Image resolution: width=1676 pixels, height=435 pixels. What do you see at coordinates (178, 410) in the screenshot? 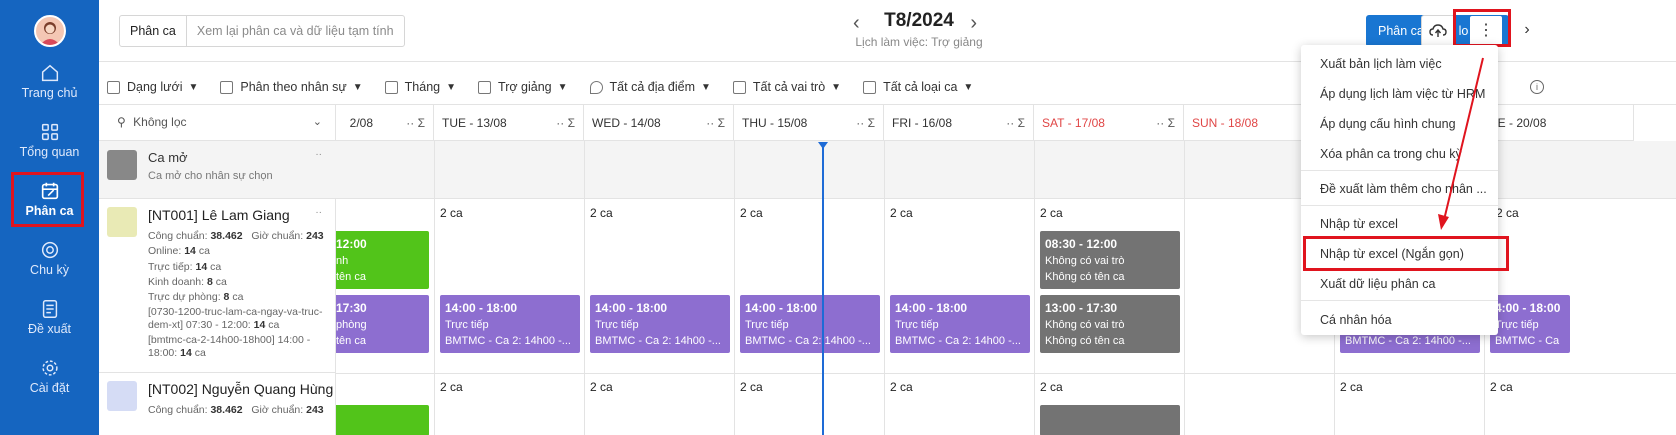
I see `std-work-label: Công chuẩn:` at bounding box center [178, 410].